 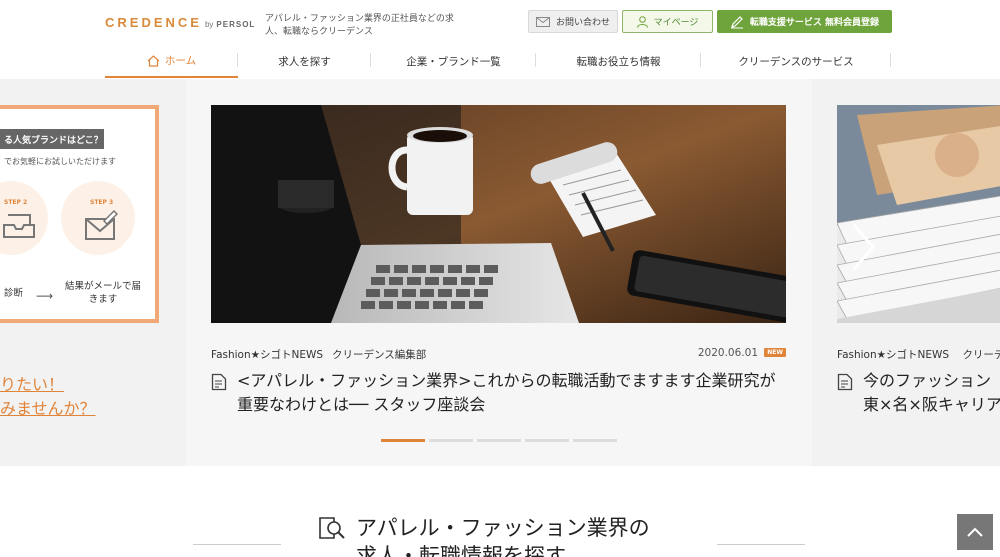 What do you see at coordinates (45, 296) in the screenshot?
I see `arrow-right-icon: ⟶` at bounding box center [45, 296].